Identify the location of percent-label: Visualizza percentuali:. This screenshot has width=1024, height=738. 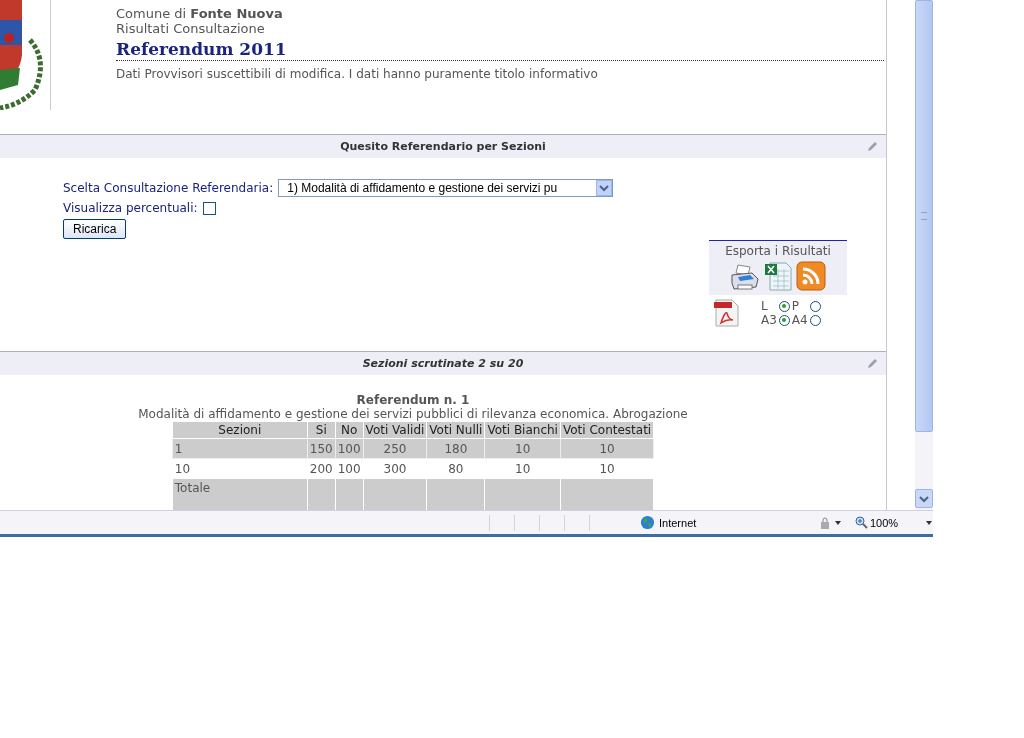
(130, 208).